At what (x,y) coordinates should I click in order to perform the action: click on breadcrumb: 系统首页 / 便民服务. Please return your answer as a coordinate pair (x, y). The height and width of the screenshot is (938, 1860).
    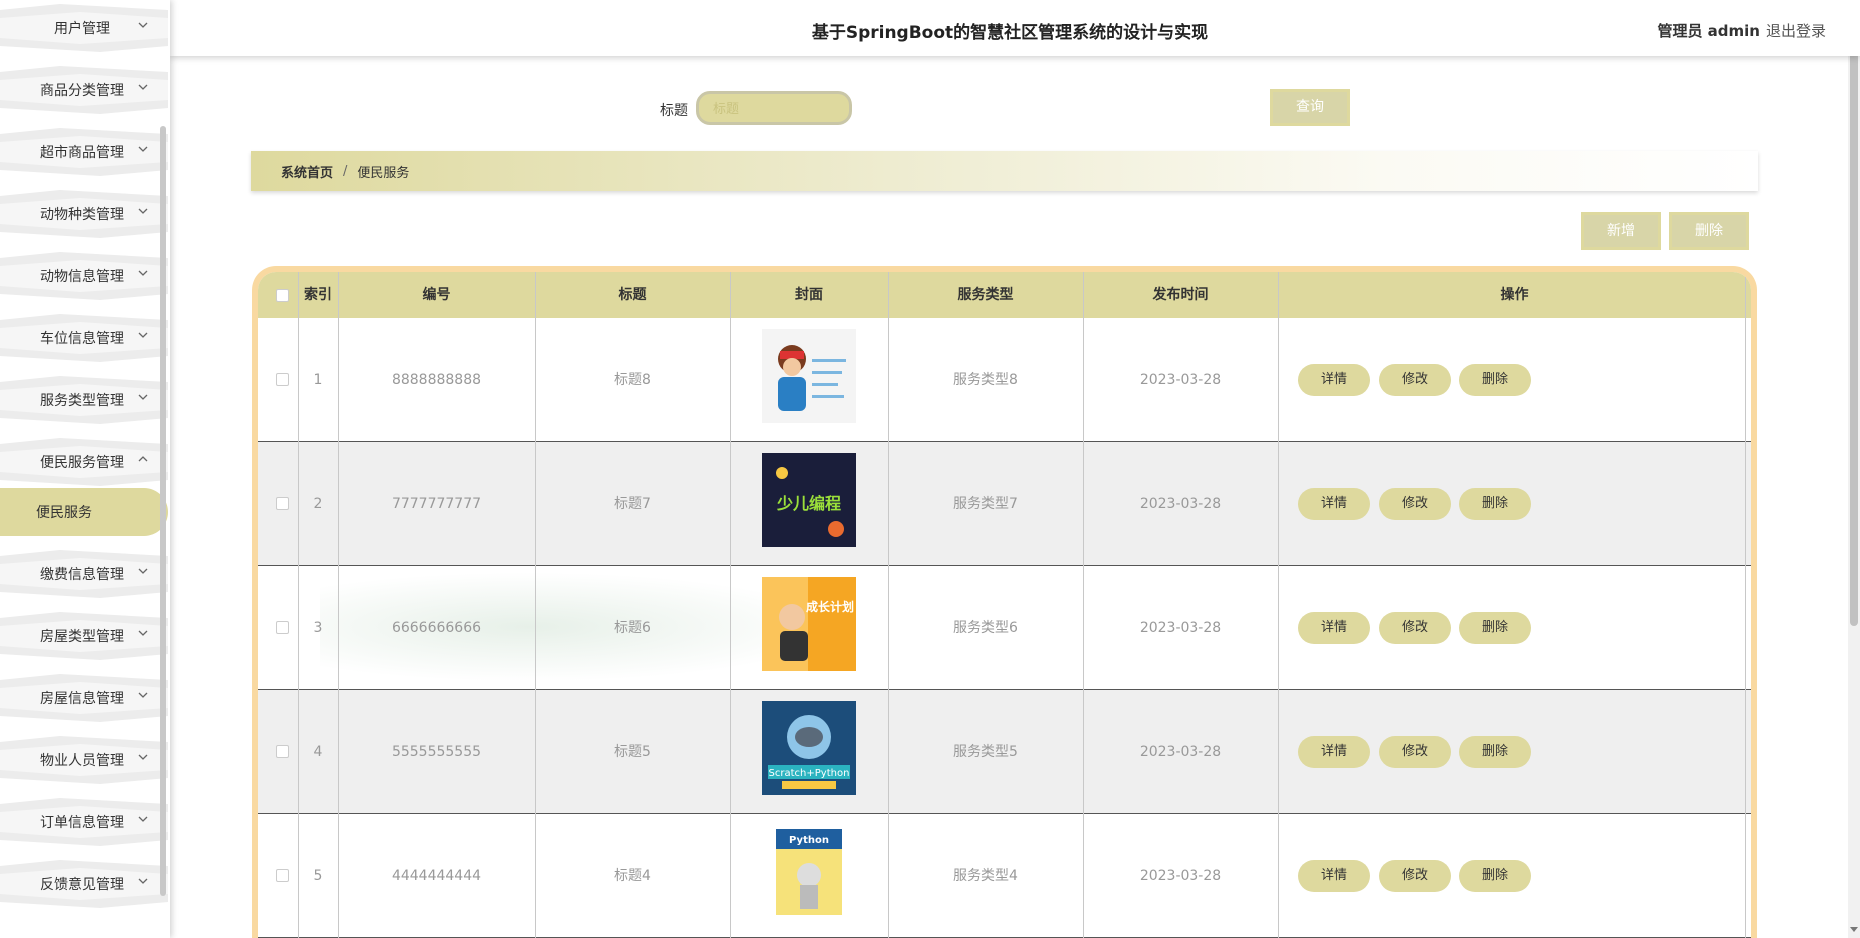
    Looking at the image, I should click on (1004, 171).